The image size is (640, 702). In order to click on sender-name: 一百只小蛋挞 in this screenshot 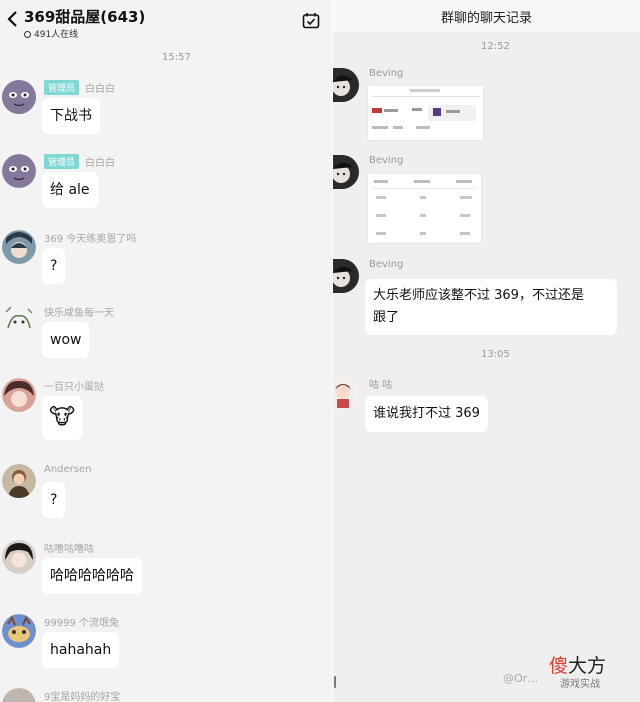, I will do `click(74, 387)`.